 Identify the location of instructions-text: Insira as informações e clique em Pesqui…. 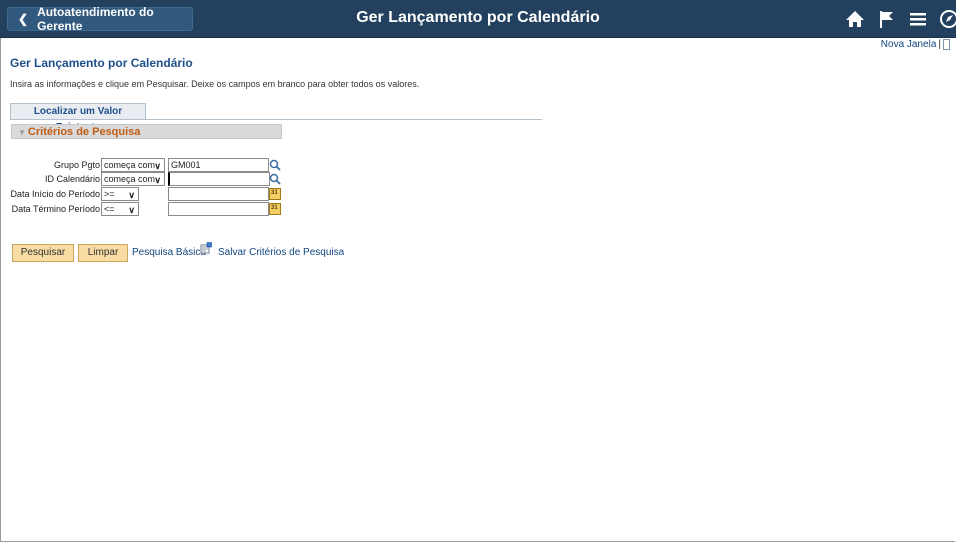
(215, 84).